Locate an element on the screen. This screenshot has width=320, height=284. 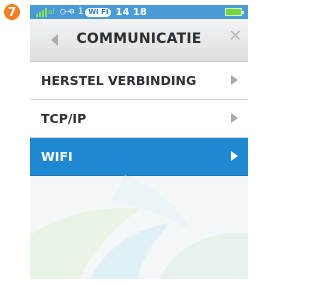
menu-item-label: TCP/IP is located at coordinates (64, 118).